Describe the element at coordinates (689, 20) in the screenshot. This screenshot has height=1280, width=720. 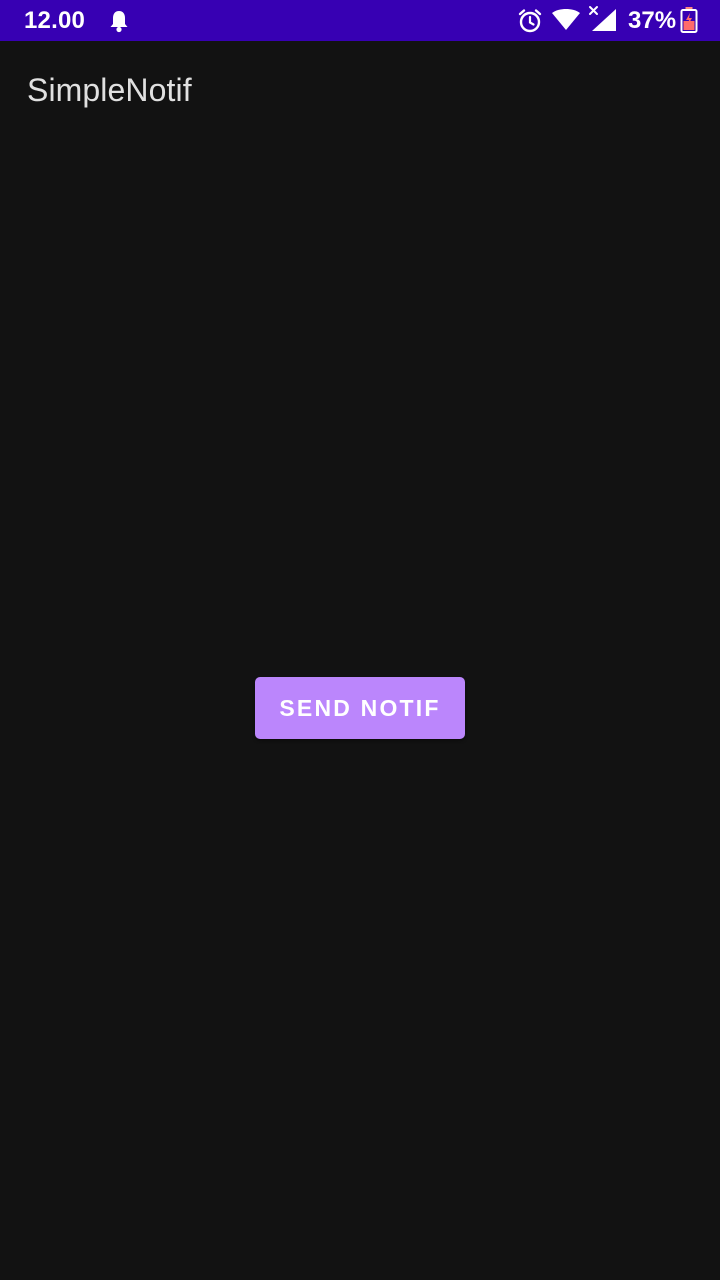
I see `battery-icon` at that location.